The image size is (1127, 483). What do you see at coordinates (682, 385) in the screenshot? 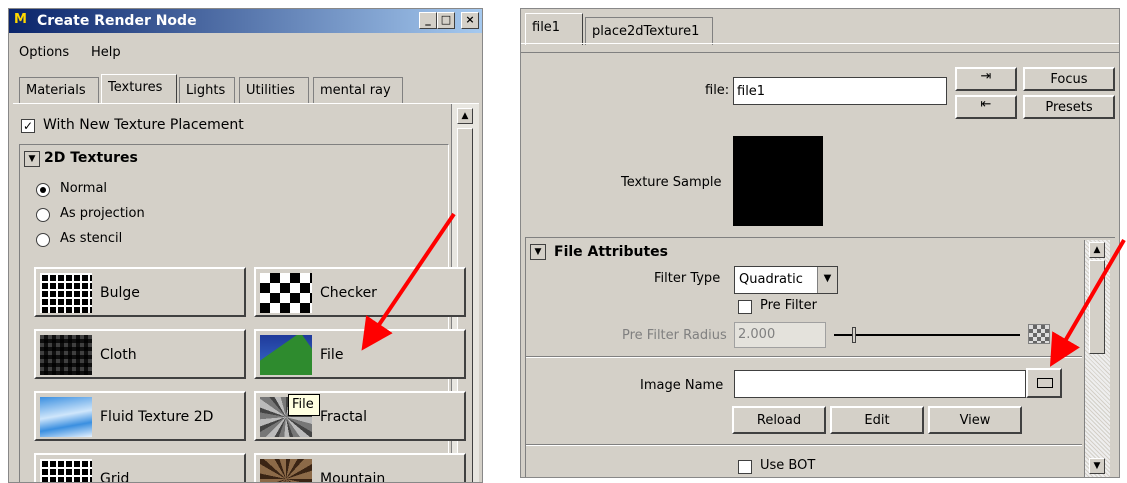
I see `image-name-label: Image Name` at bounding box center [682, 385].